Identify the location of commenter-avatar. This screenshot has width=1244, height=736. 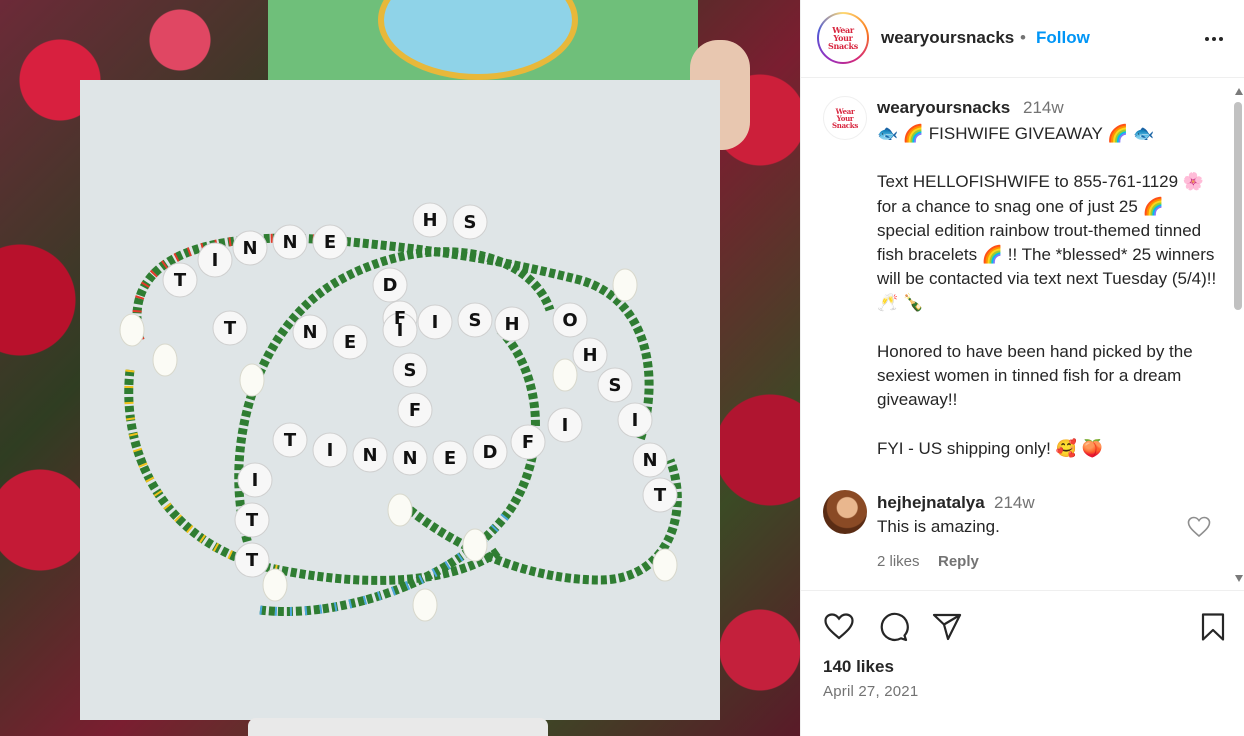
(845, 512).